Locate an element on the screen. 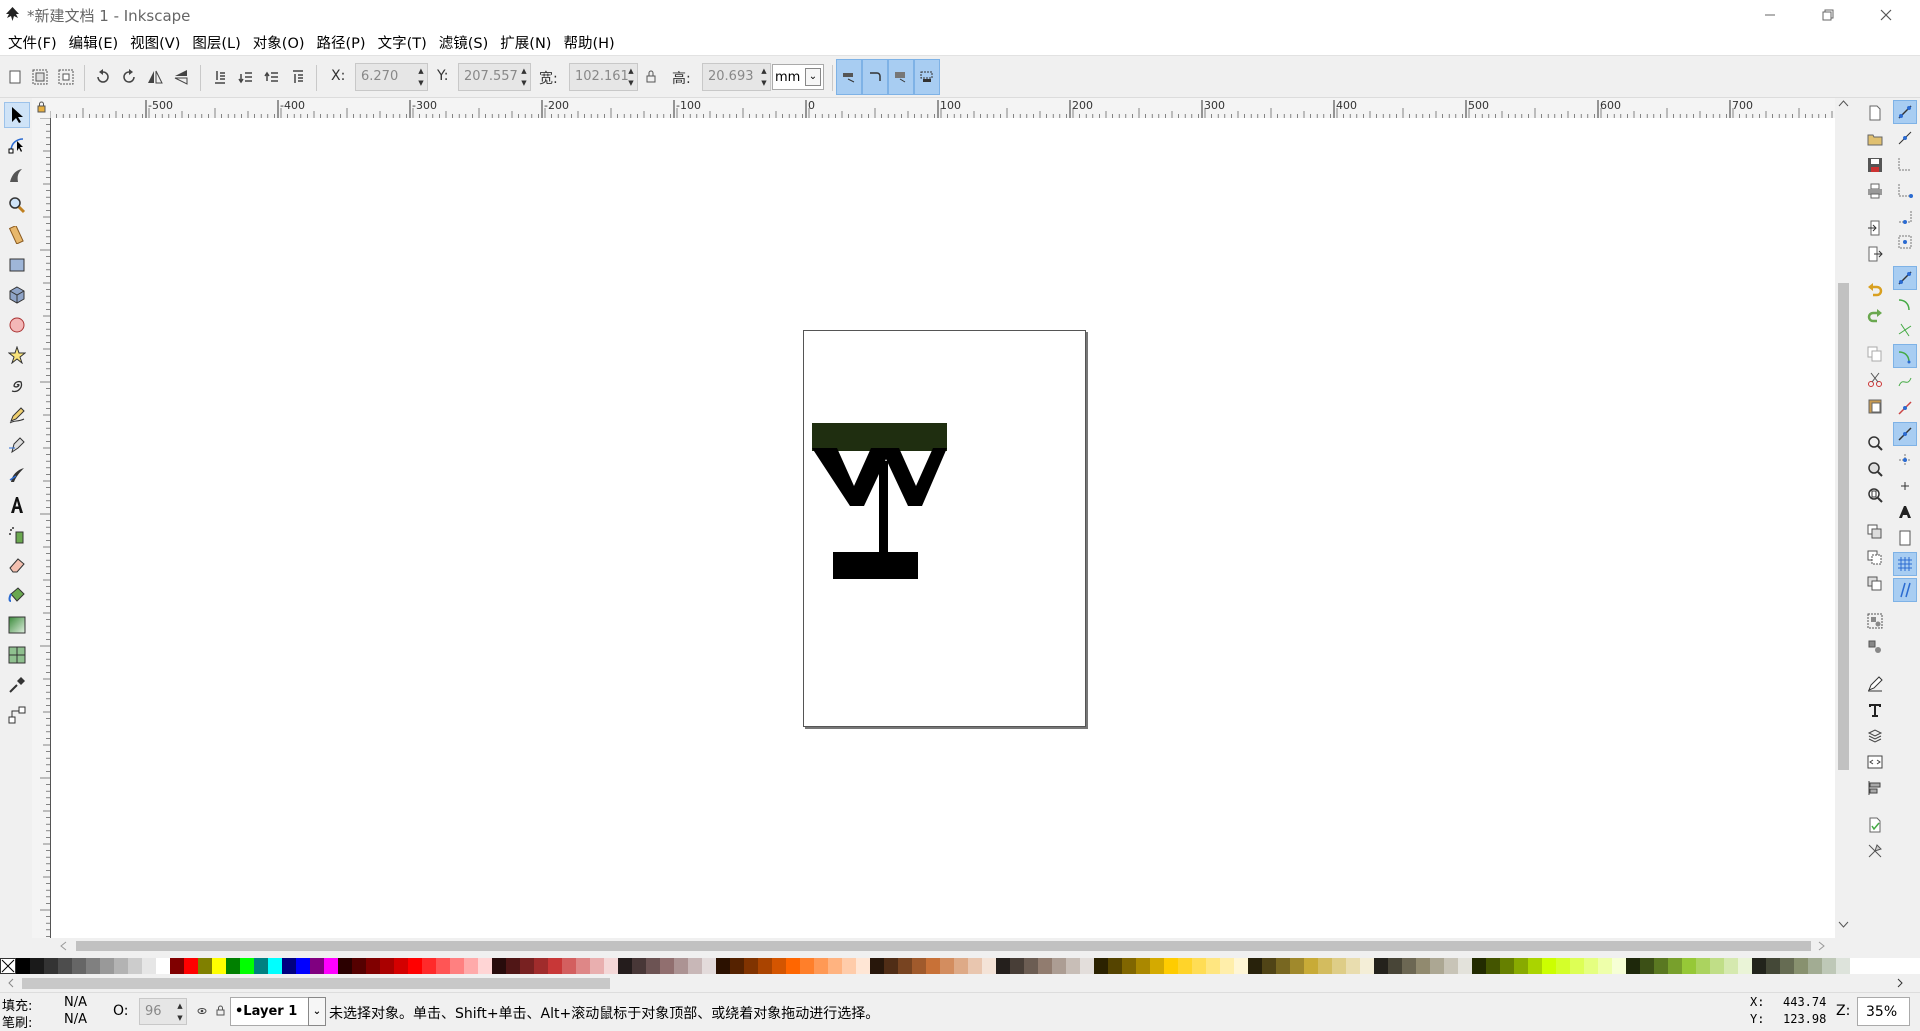 This screenshot has width=1920, height=1031. snap-enable-toggle is located at coordinates (1905, 112).